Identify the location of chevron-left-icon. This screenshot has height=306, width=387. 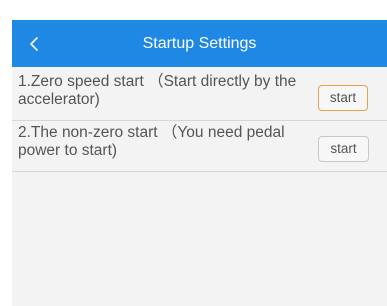
(34, 44).